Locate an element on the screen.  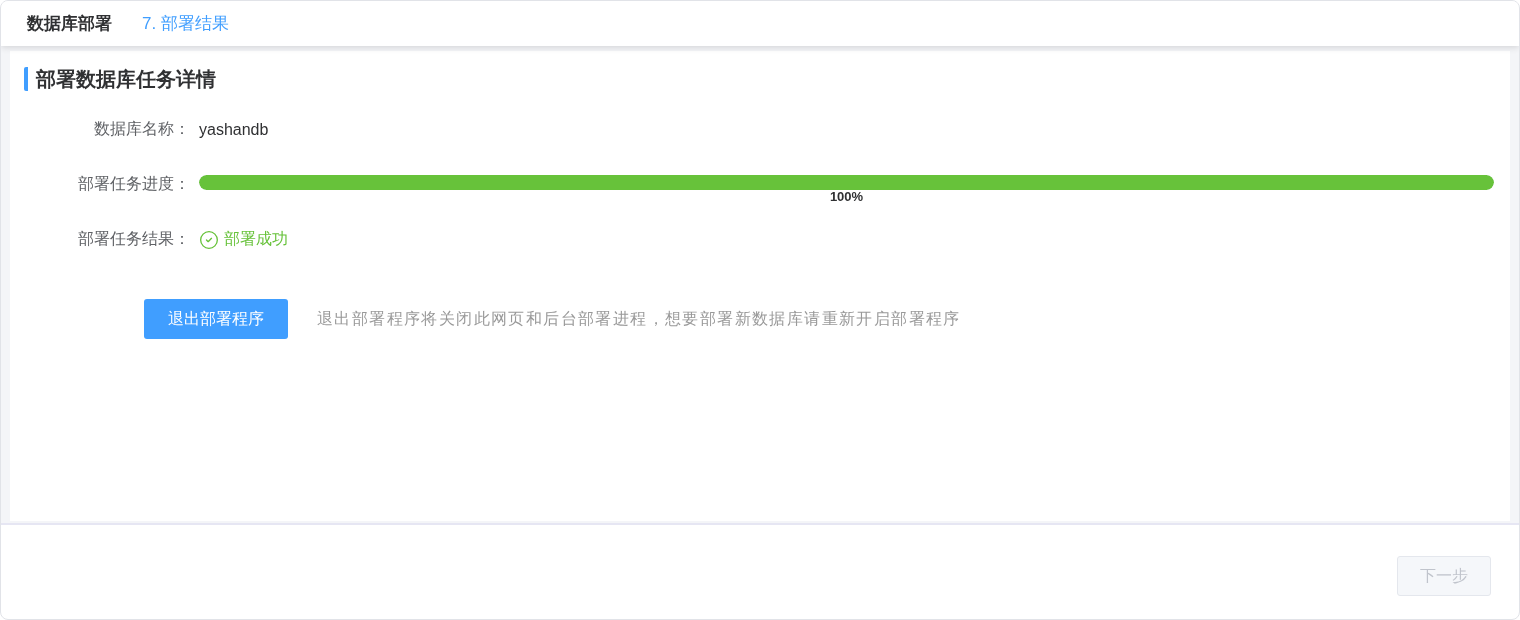
field-label: 部署任务结果： is located at coordinates (134, 239).